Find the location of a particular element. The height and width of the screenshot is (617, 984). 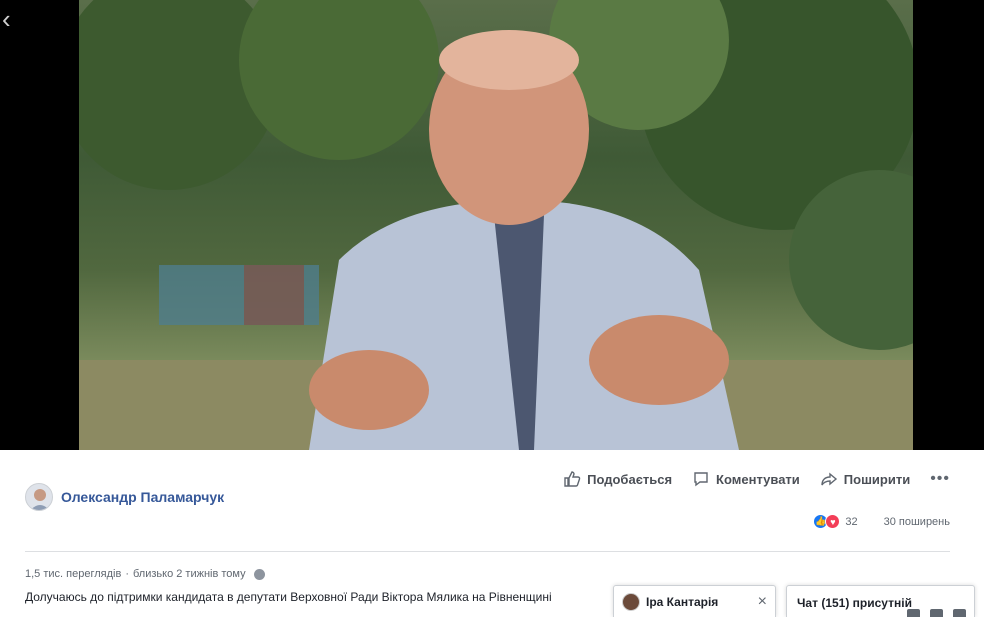

new-message-icon is located at coordinates (913, 613).